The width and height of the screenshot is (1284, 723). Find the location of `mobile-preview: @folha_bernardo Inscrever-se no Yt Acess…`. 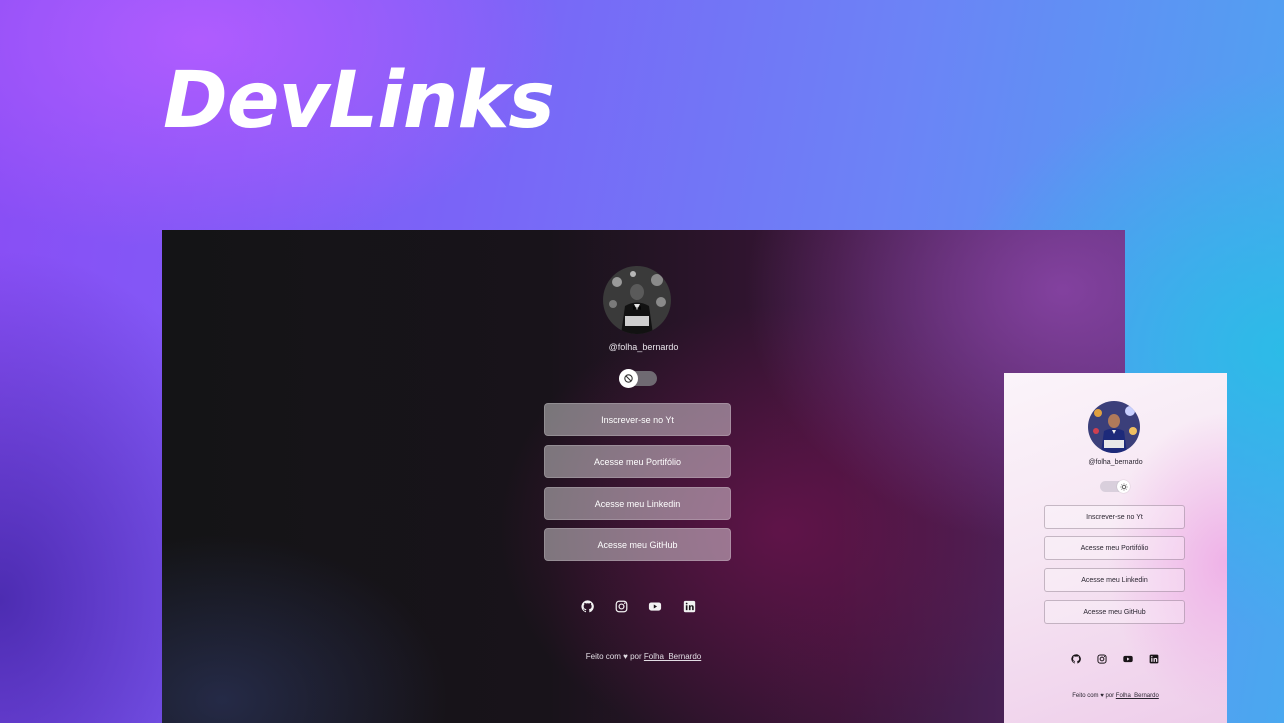

mobile-preview: @folha_bernardo Inscrever-se no Yt Acess… is located at coordinates (1115, 548).